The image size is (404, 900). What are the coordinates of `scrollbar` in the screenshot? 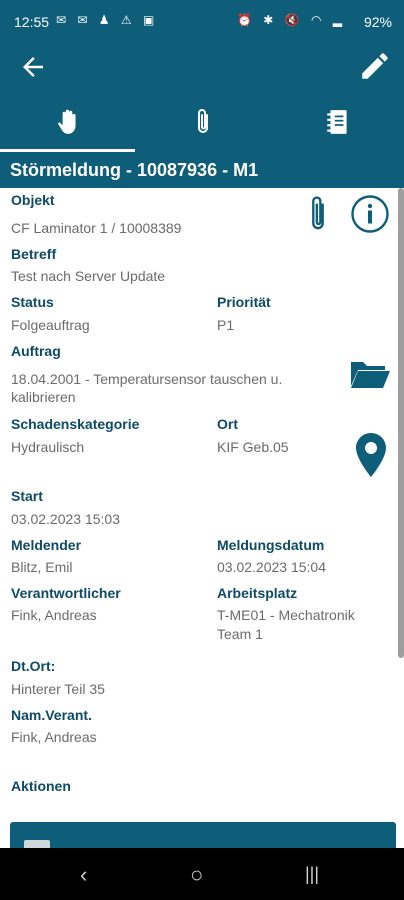 It's located at (401, 423).